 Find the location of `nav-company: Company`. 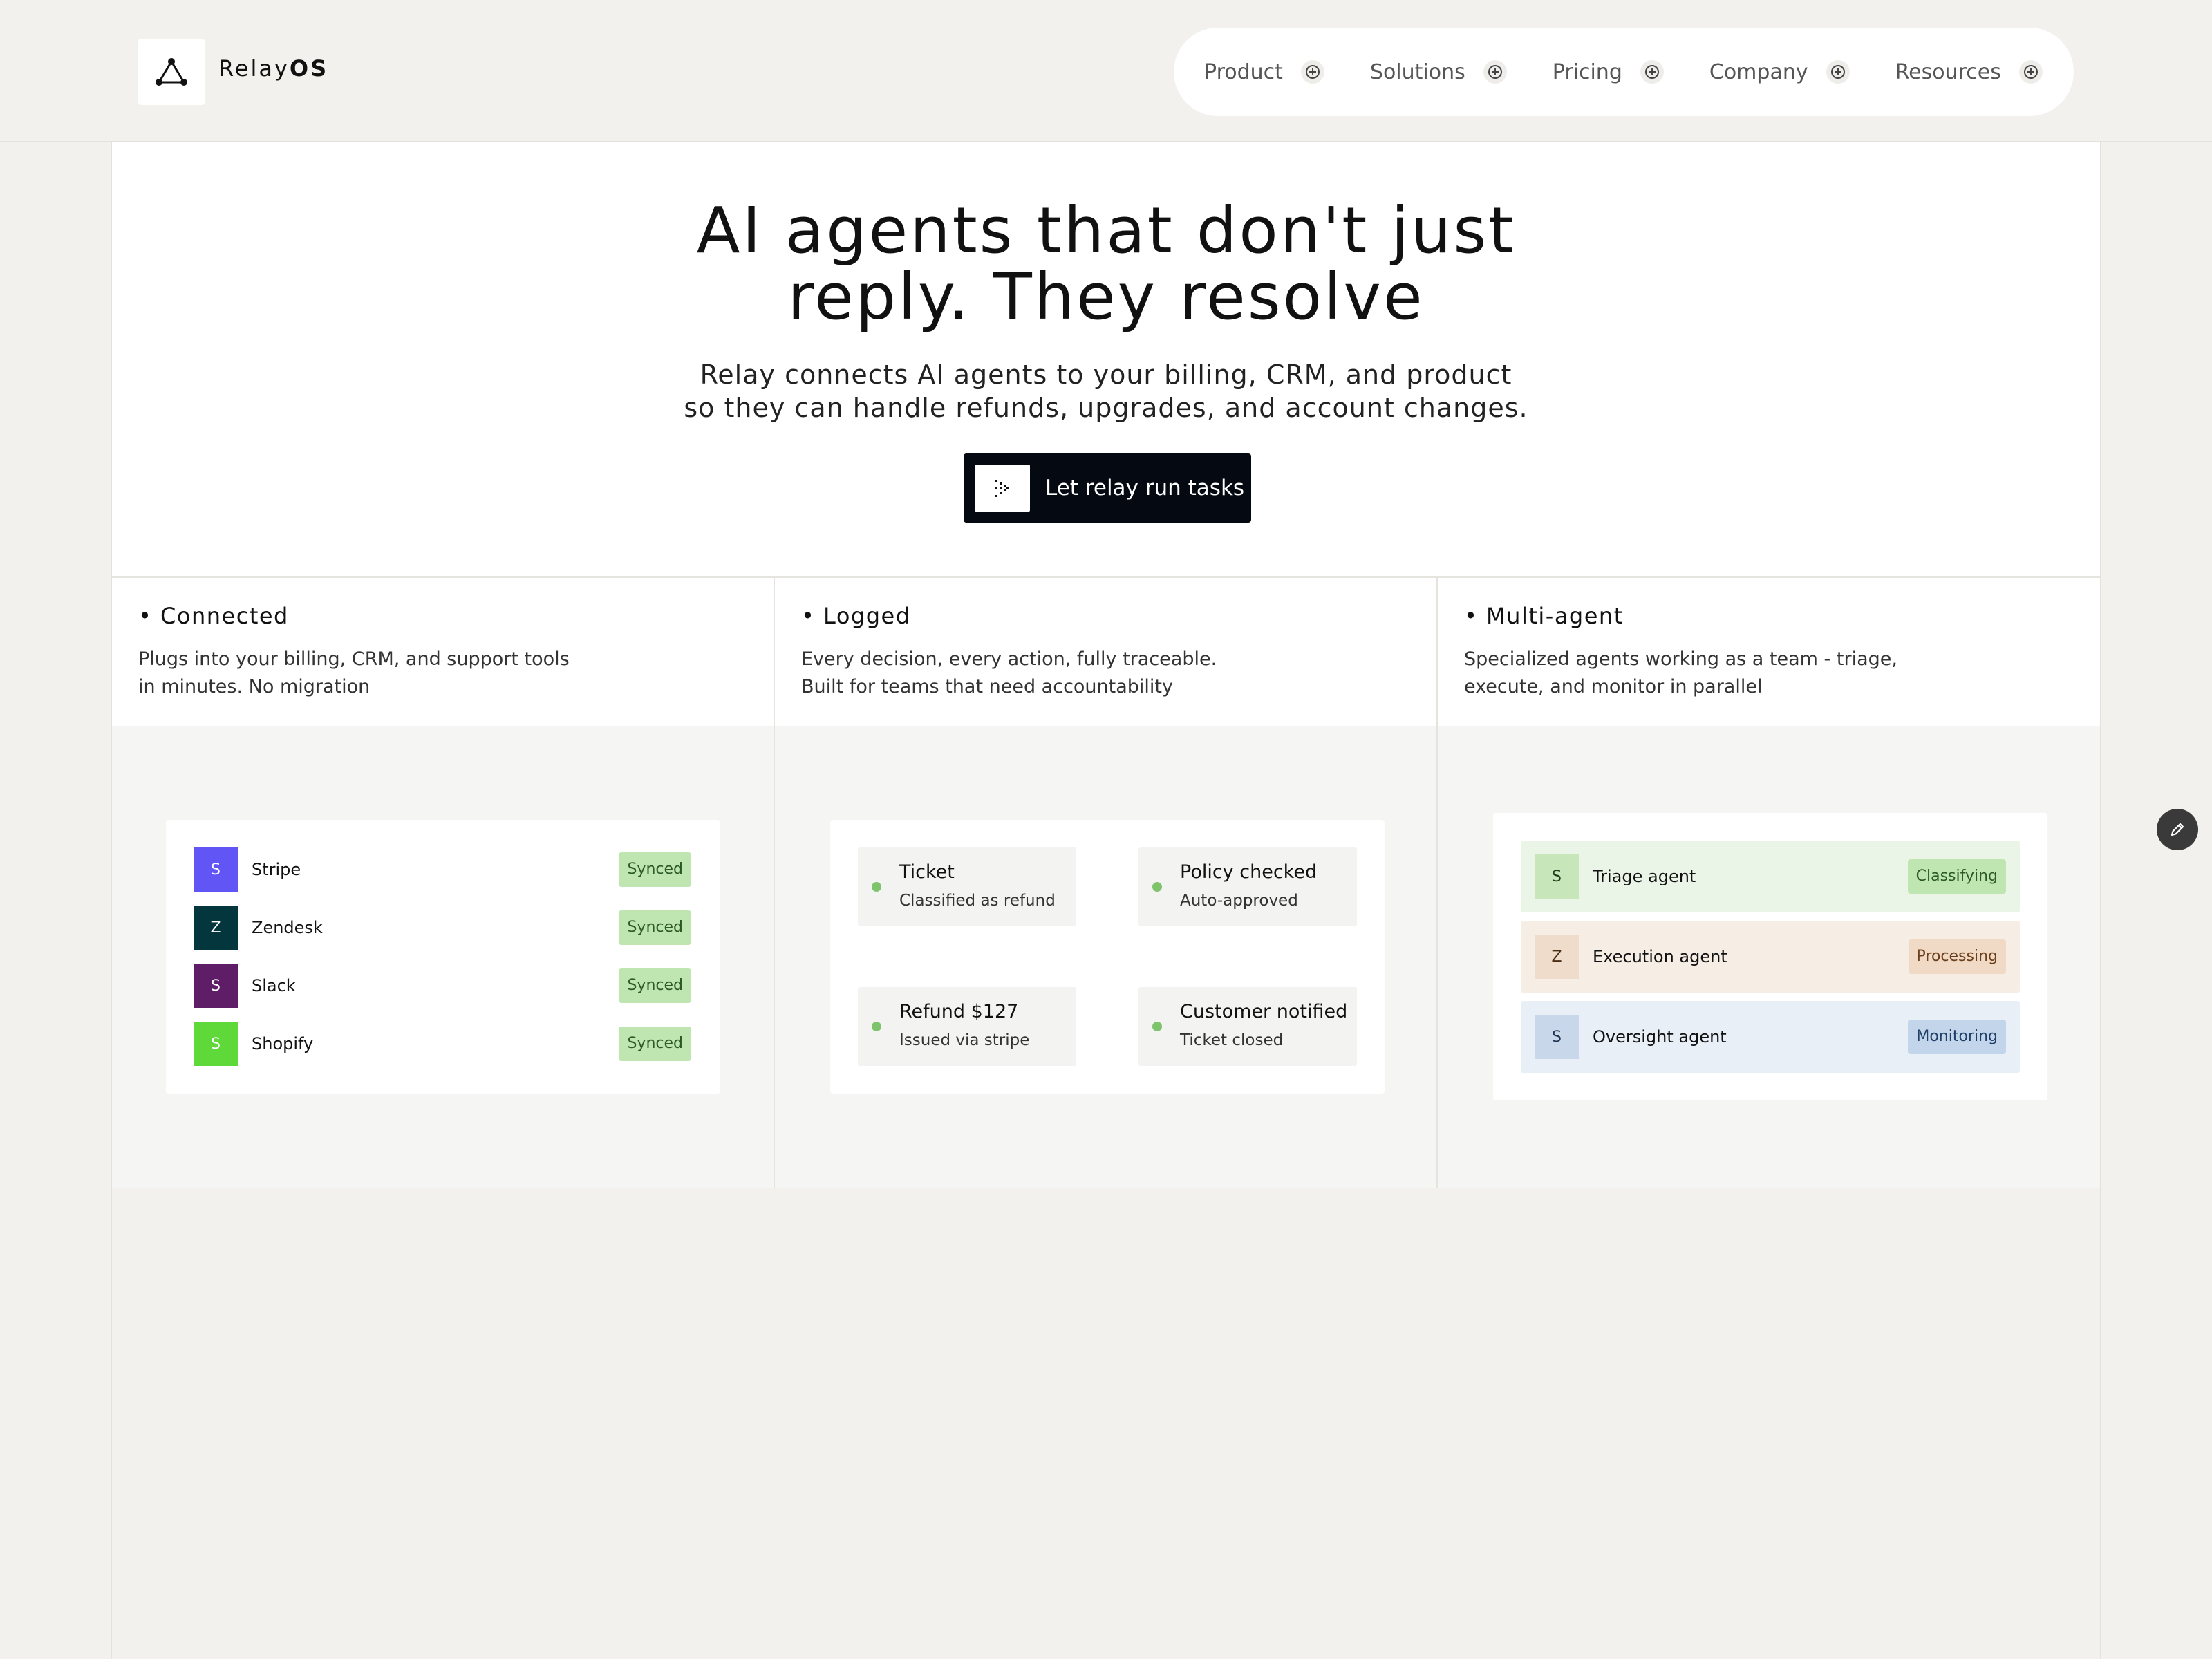

nav-company: Company is located at coordinates (1779, 72).